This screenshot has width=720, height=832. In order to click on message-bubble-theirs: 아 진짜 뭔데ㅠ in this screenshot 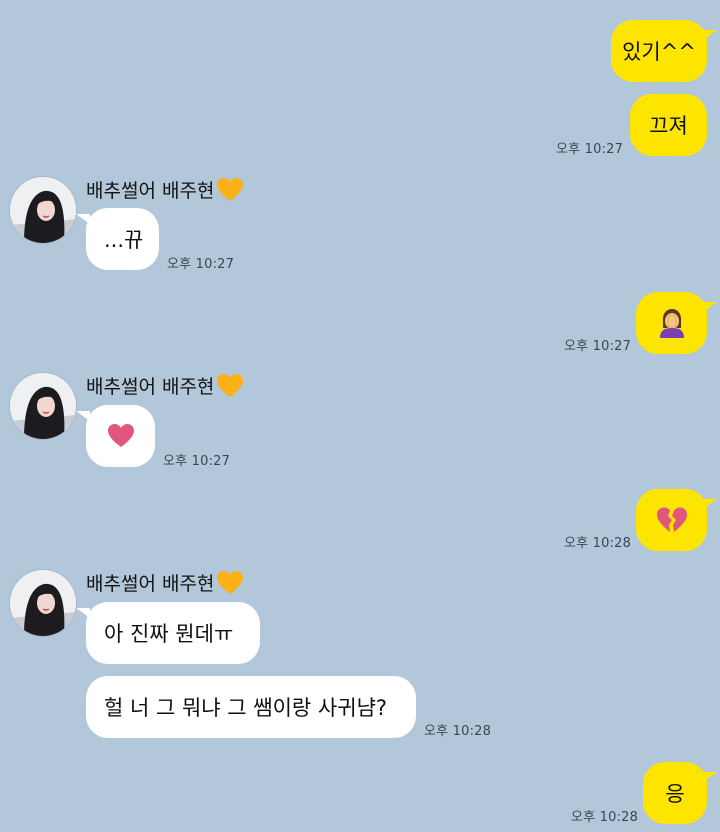, I will do `click(173, 633)`.